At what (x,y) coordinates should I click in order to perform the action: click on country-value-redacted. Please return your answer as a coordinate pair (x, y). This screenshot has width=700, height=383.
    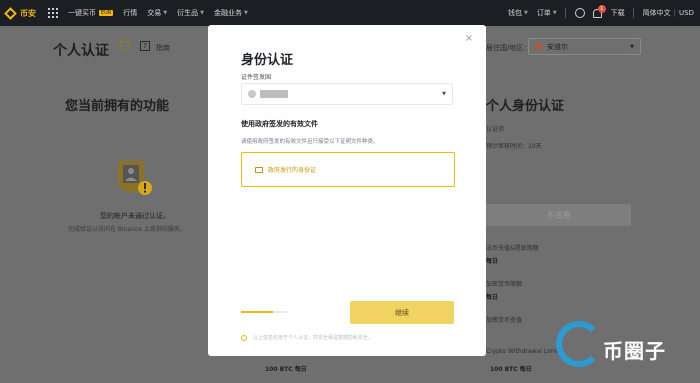
    Looking at the image, I should click on (274, 94).